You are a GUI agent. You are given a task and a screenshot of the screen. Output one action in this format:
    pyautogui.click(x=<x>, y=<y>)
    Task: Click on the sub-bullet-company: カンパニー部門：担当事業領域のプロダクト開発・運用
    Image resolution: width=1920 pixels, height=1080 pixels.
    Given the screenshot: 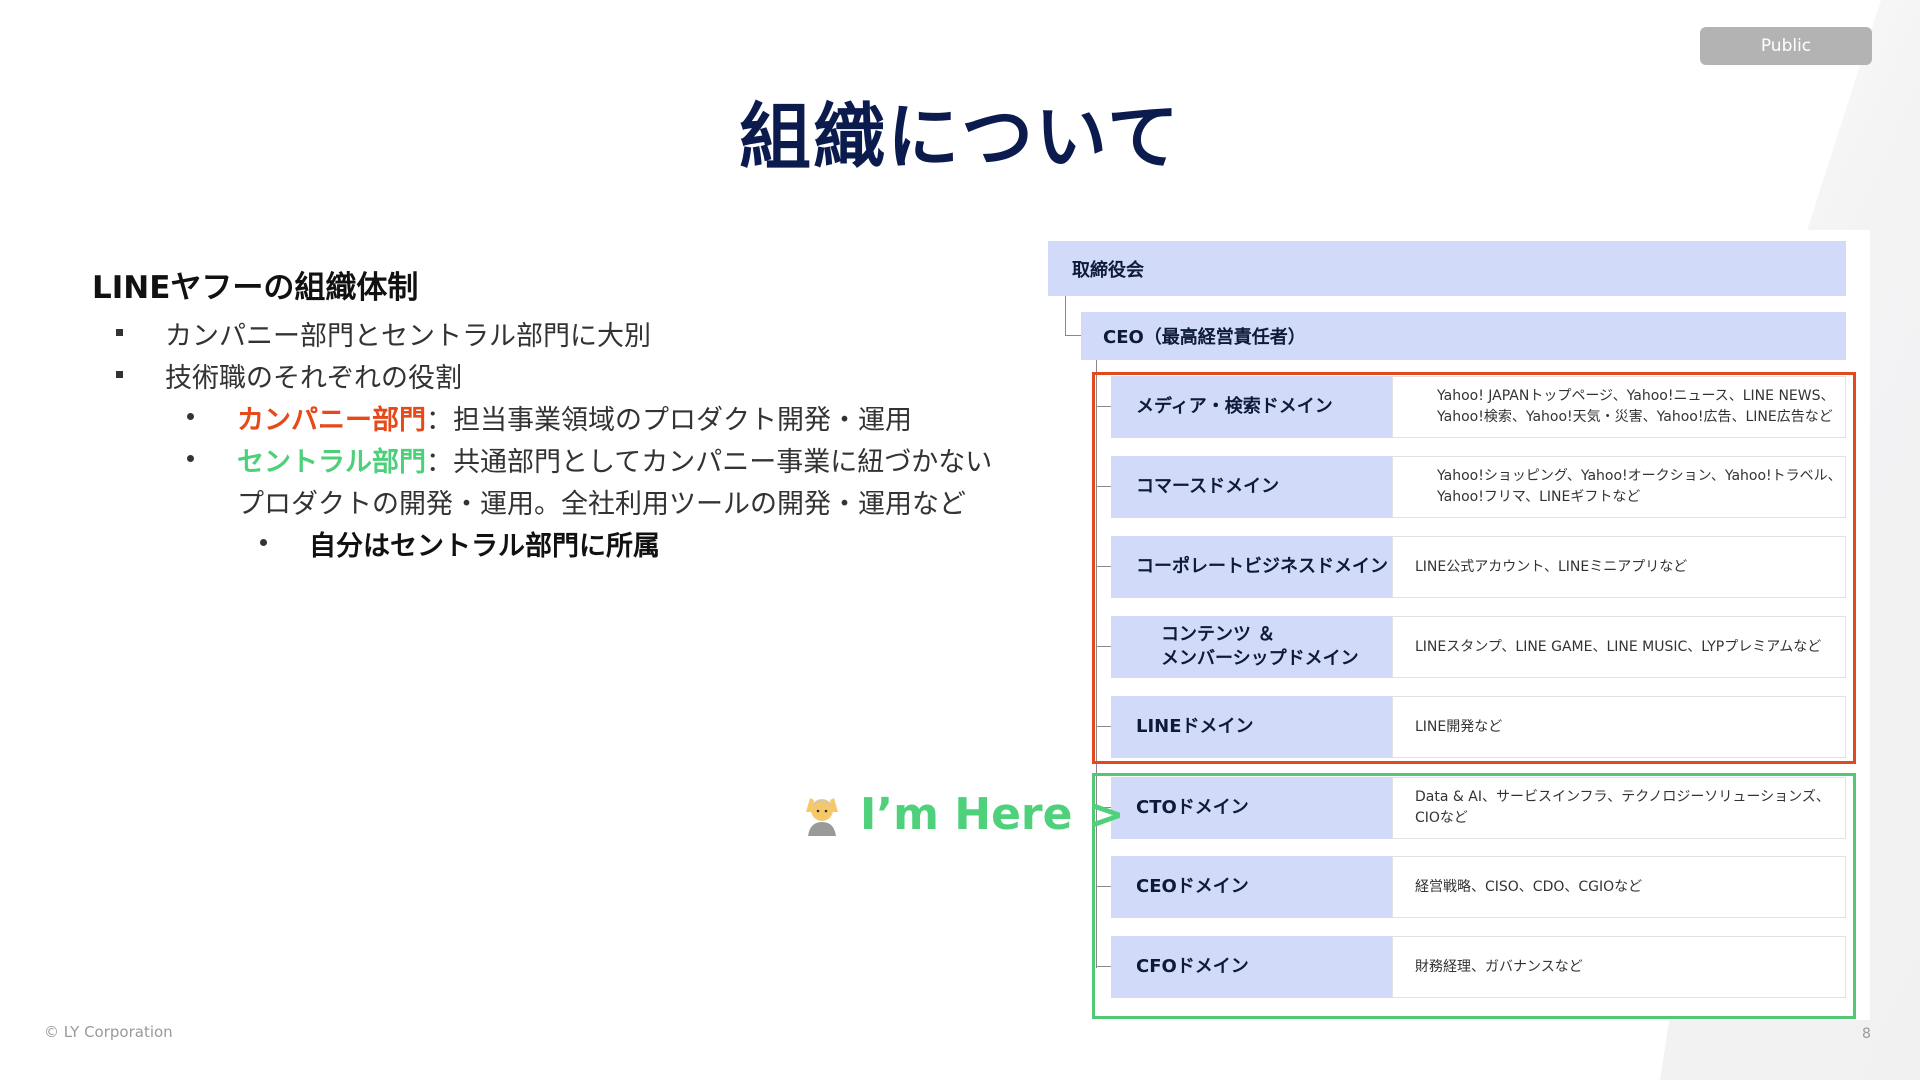 What is the action you would take?
    pyautogui.click(x=574, y=417)
    